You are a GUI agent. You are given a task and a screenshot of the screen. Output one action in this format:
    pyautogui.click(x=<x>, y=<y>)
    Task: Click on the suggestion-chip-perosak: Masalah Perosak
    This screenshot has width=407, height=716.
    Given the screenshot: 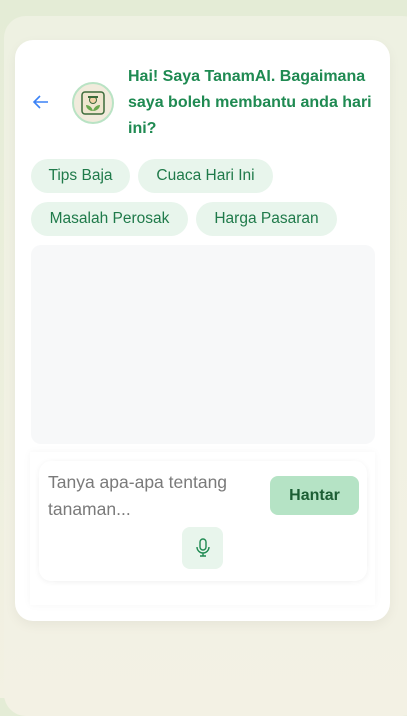 What is the action you would take?
    pyautogui.click(x=109, y=219)
    